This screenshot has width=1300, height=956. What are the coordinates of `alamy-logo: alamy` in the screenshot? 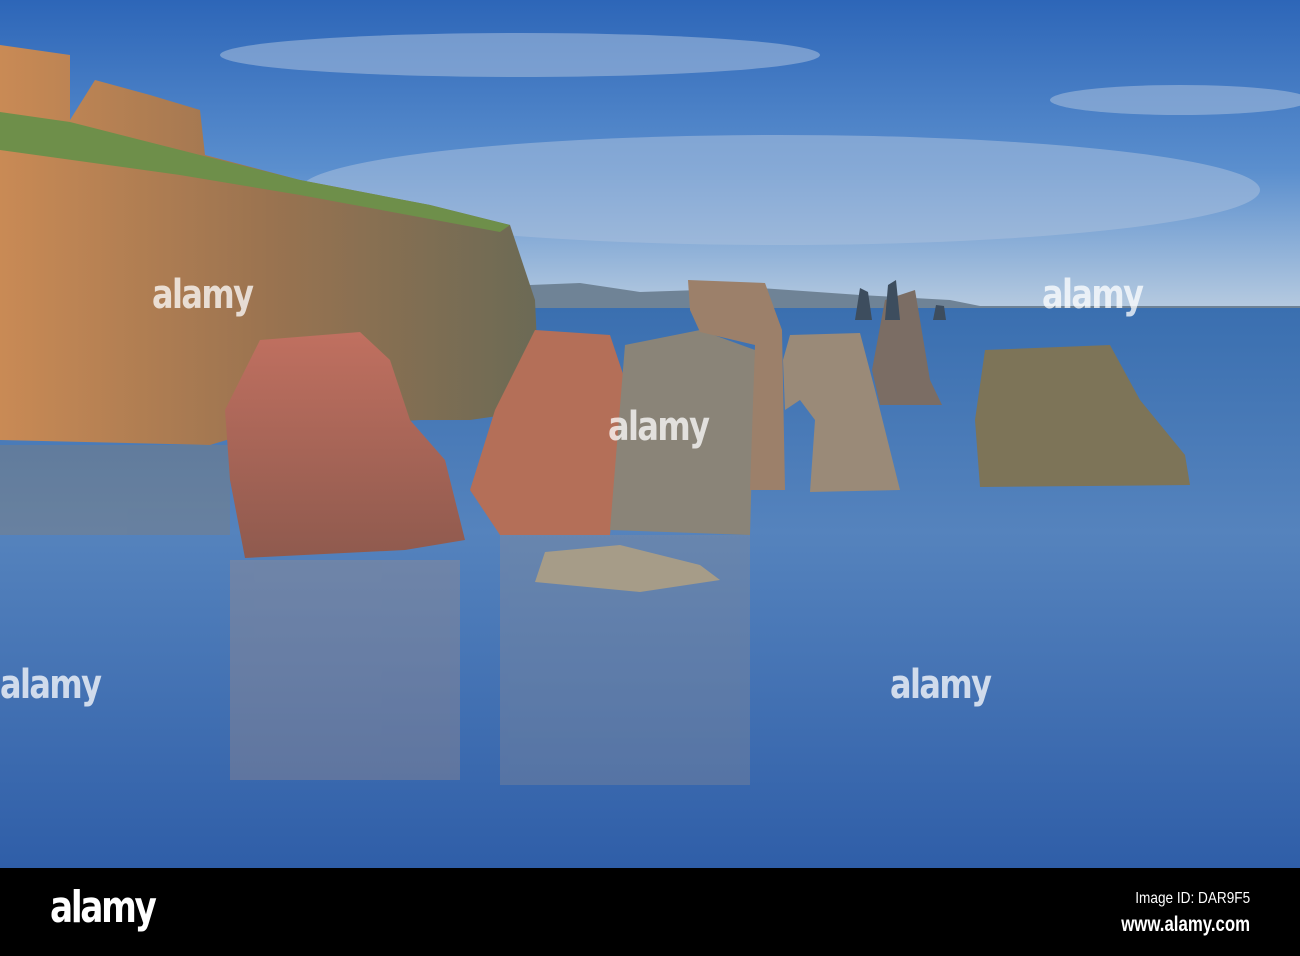 It's located at (103, 907).